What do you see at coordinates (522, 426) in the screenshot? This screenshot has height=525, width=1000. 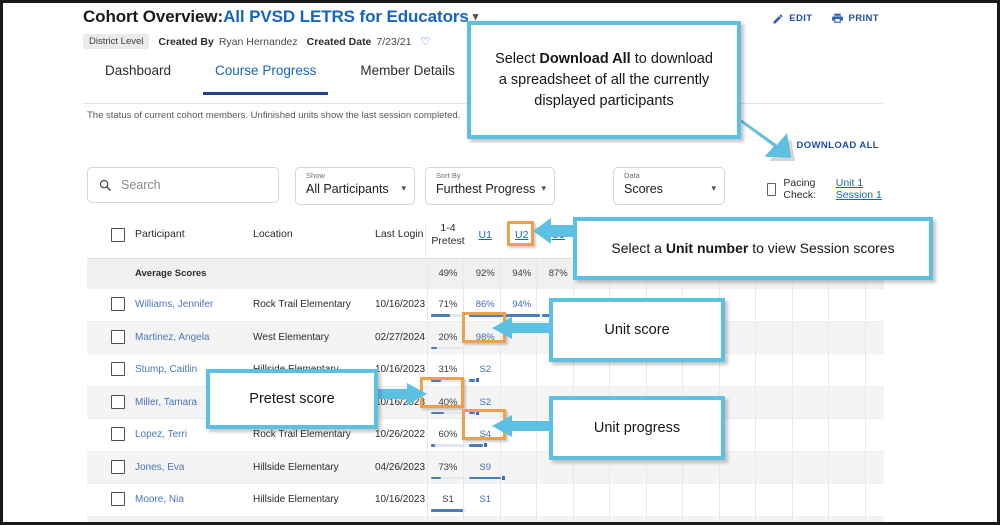 I see `annotation-arrow-unit-progress` at bounding box center [522, 426].